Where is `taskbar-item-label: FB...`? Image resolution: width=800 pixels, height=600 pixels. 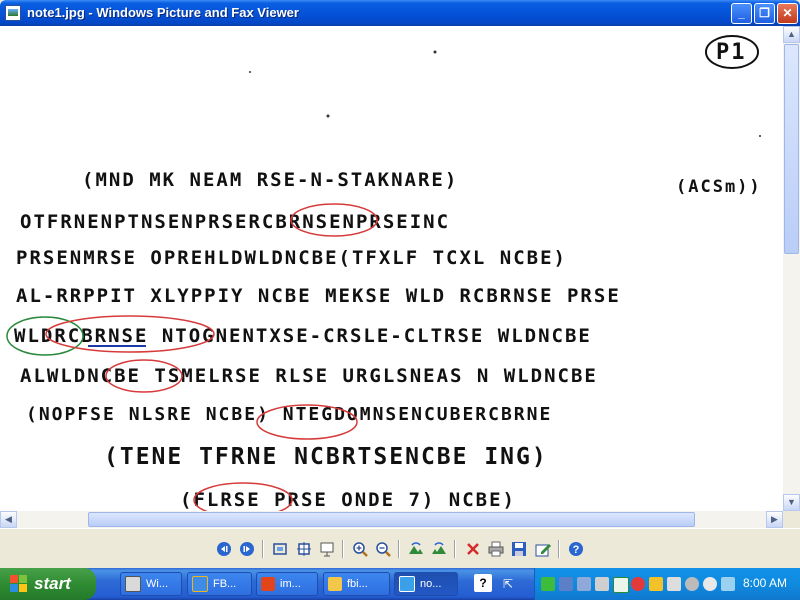 taskbar-item-label: FB... is located at coordinates (225, 584).